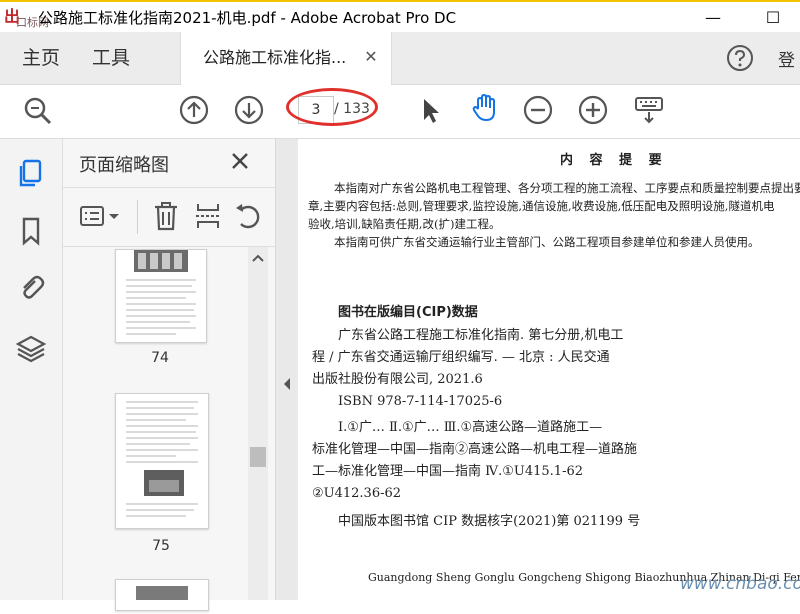 This screenshot has height=614, width=800. What do you see at coordinates (713, 18) in the screenshot?
I see `minimize-button: —` at bounding box center [713, 18].